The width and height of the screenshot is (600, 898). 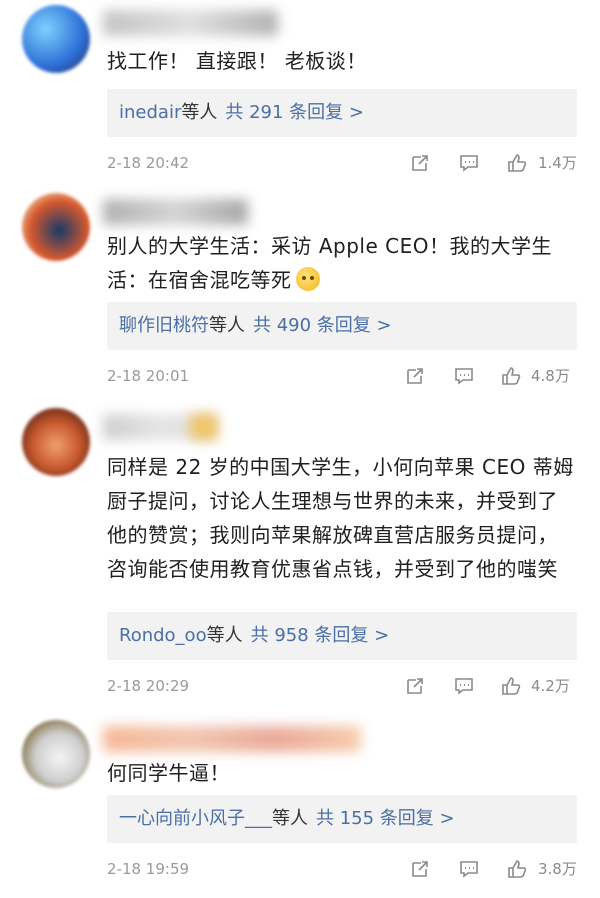 I want to click on timestamp: 2-18 20:42, so click(x=148, y=163).